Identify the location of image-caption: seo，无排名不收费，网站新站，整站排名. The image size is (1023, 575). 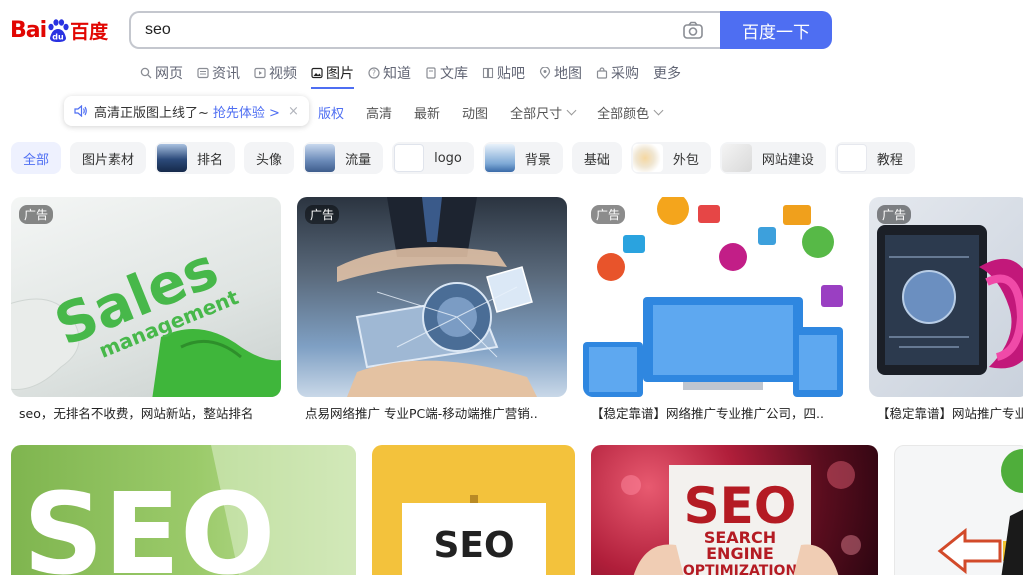
(150, 412).